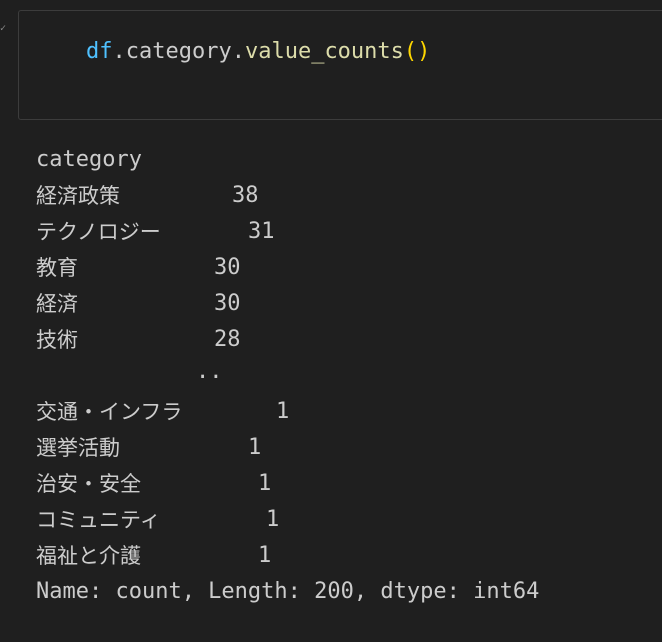 The image size is (662, 642). Describe the element at coordinates (138, 268) in the screenshot. I see `output-row: 教育 30` at that location.